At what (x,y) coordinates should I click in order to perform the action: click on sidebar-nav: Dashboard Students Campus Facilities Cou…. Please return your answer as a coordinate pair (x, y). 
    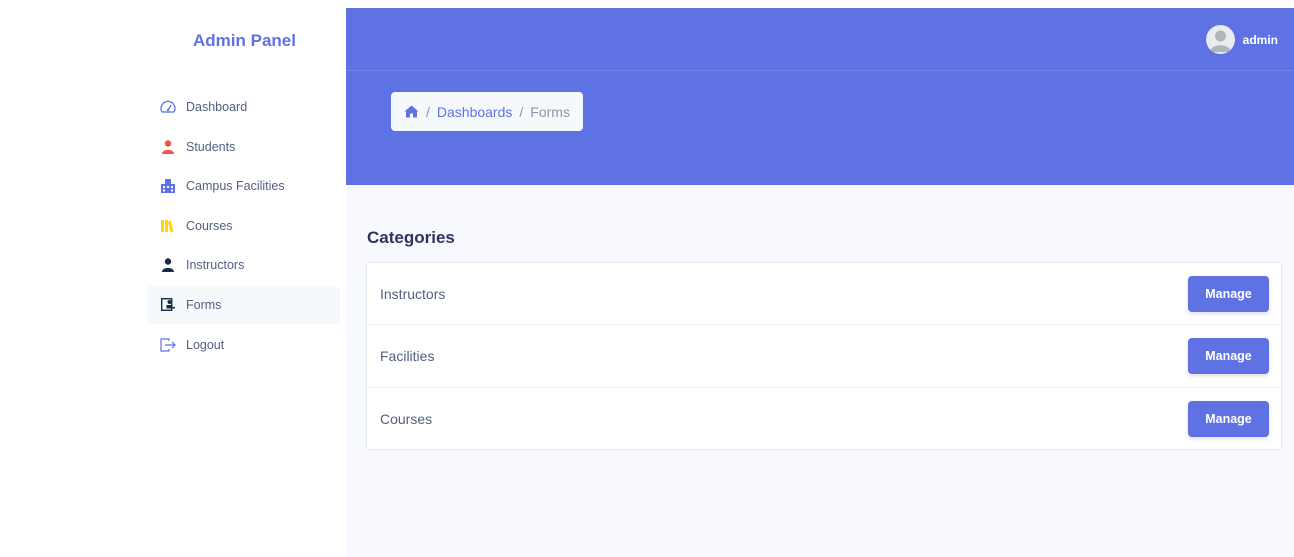
    Looking at the image, I should click on (243, 226).